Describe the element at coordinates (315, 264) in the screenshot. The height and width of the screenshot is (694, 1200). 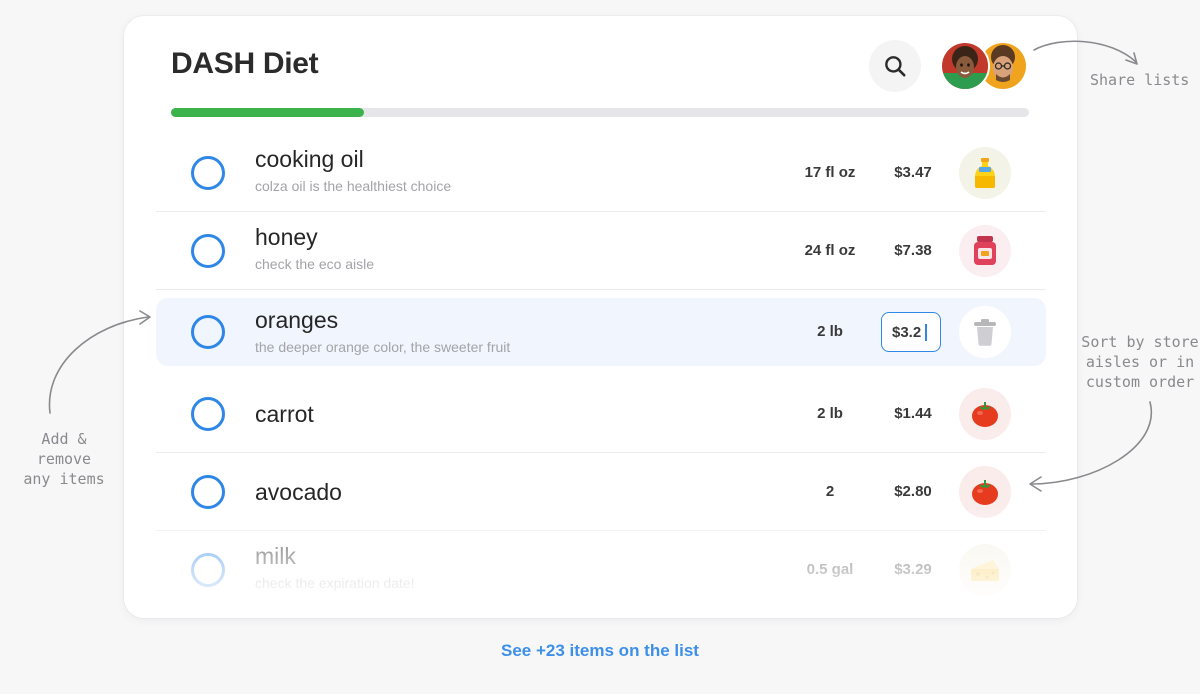
I see `item-note: check the eco aisle` at that location.